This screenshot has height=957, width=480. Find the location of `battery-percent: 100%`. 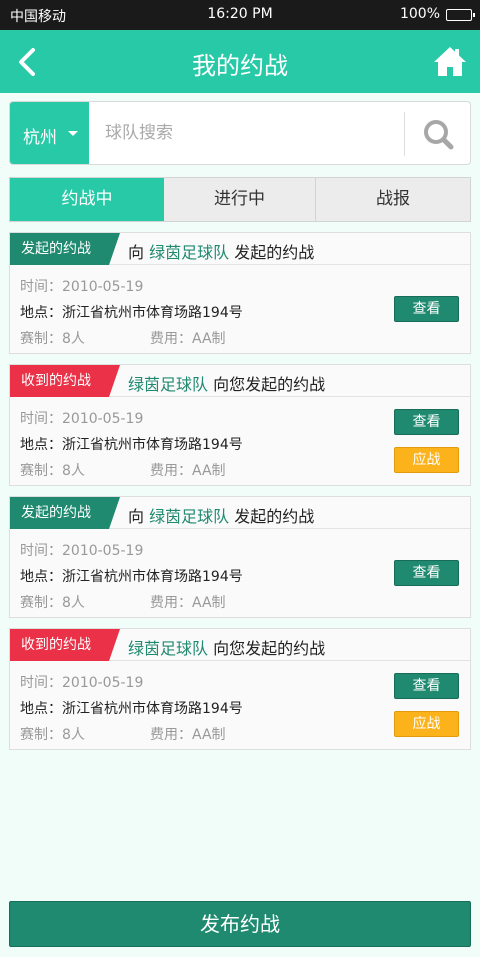

battery-percent: 100% is located at coordinates (419, 14).